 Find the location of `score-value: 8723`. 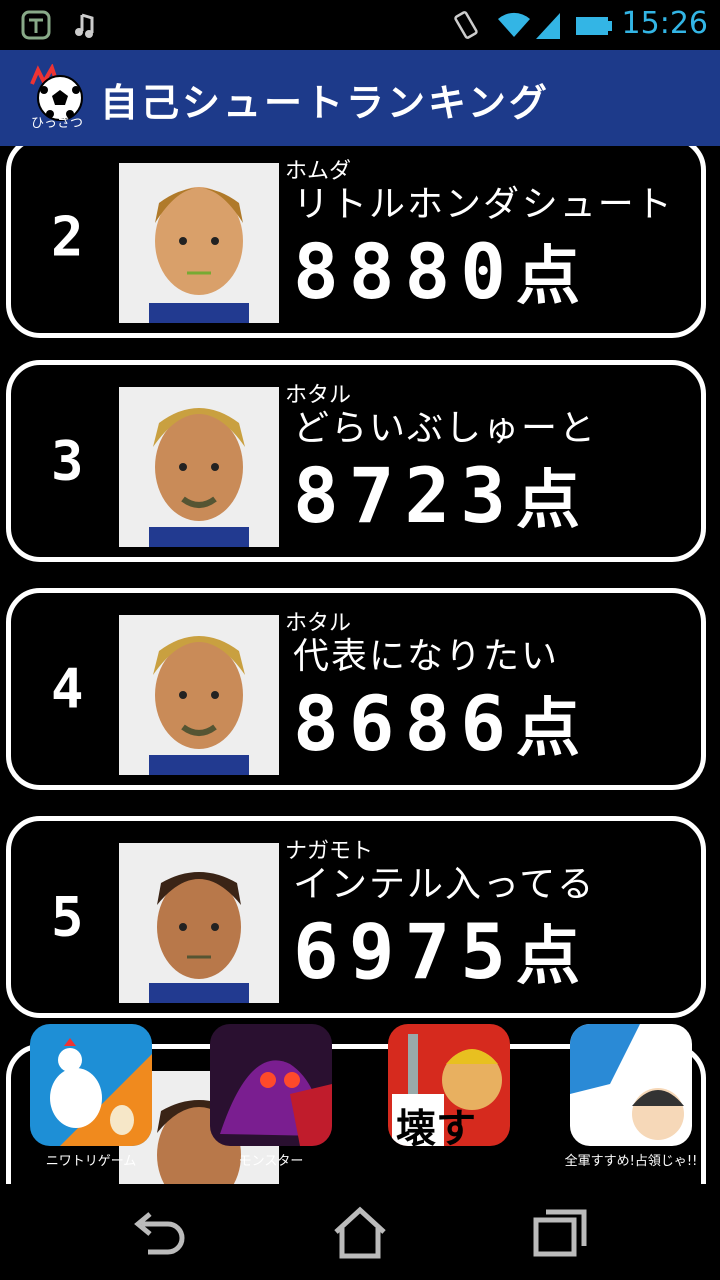

score-value: 8723 is located at coordinates (405, 495).